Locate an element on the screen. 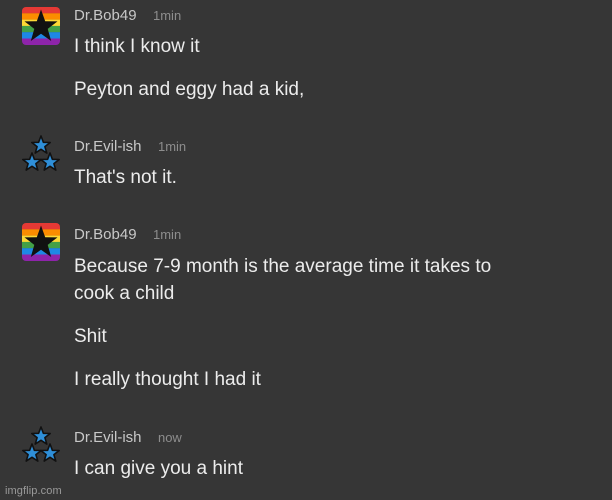 The height and width of the screenshot is (500, 612). message-text: I can give you a hint is located at coordinates (158, 468).